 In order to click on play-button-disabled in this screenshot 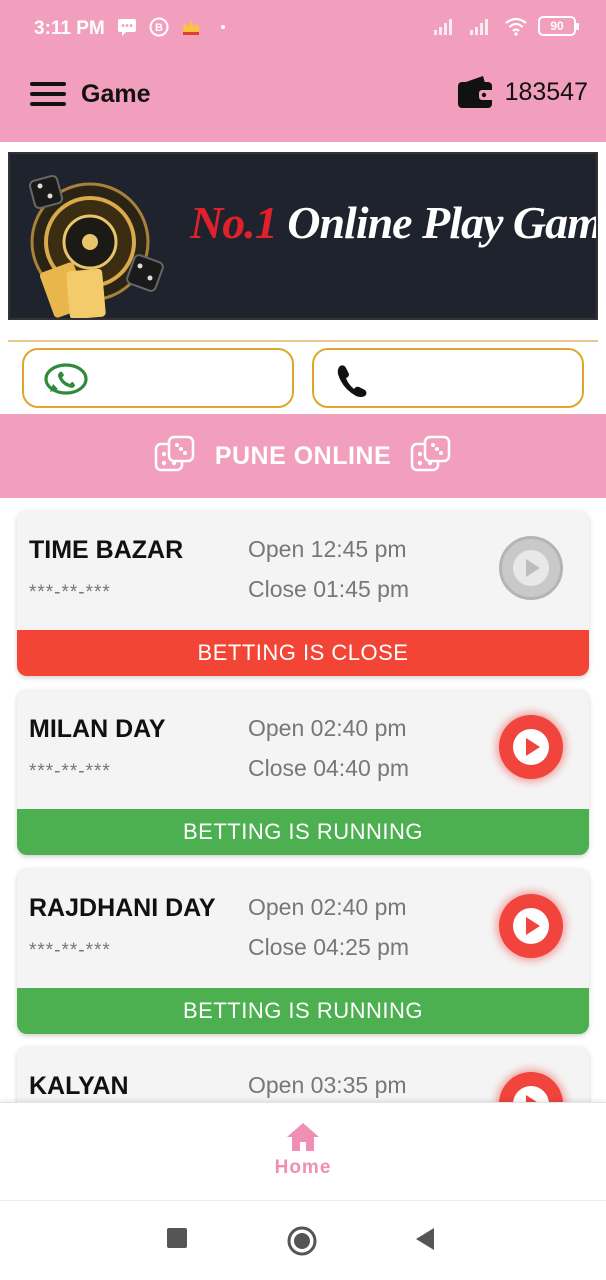, I will do `click(531, 568)`.